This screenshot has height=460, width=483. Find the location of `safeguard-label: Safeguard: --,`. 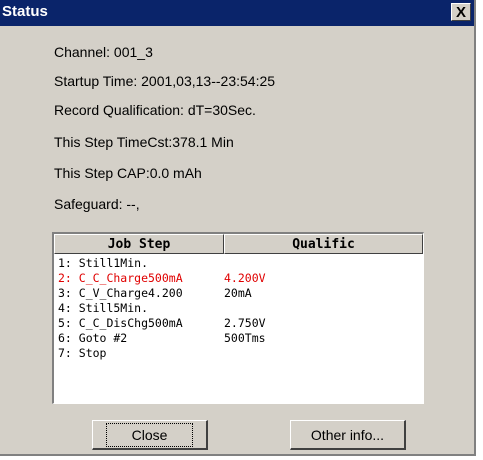

safeguard-label: Safeguard: --, is located at coordinates (97, 204).